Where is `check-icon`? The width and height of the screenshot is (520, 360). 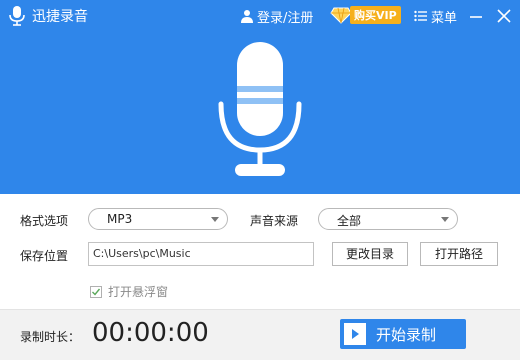 check-icon is located at coordinates (96, 292).